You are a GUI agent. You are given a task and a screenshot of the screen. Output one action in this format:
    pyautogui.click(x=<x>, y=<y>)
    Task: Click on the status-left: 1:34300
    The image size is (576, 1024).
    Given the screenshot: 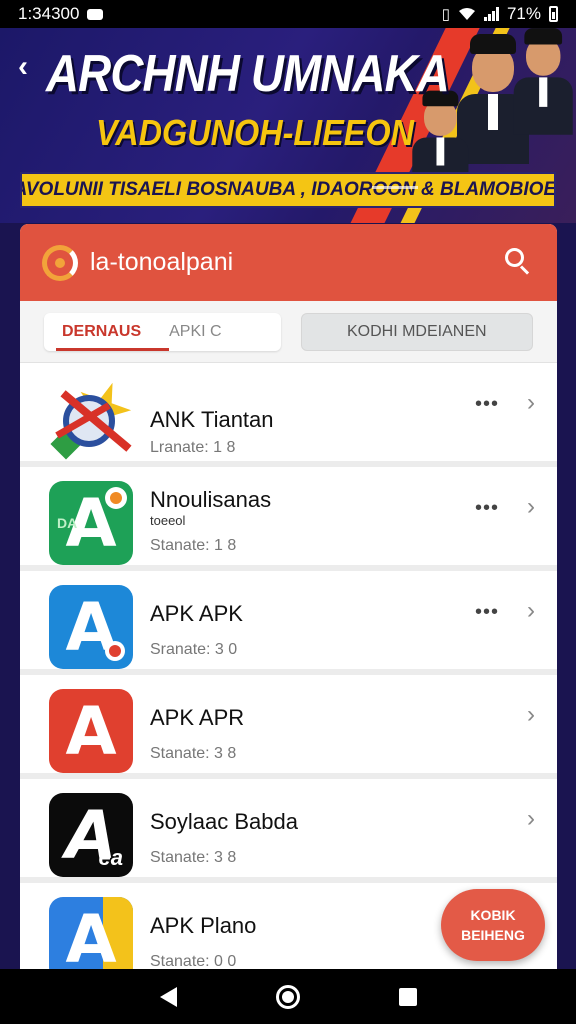 What is the action you would take?
    pyautogui.click(x=61, y=14)
    